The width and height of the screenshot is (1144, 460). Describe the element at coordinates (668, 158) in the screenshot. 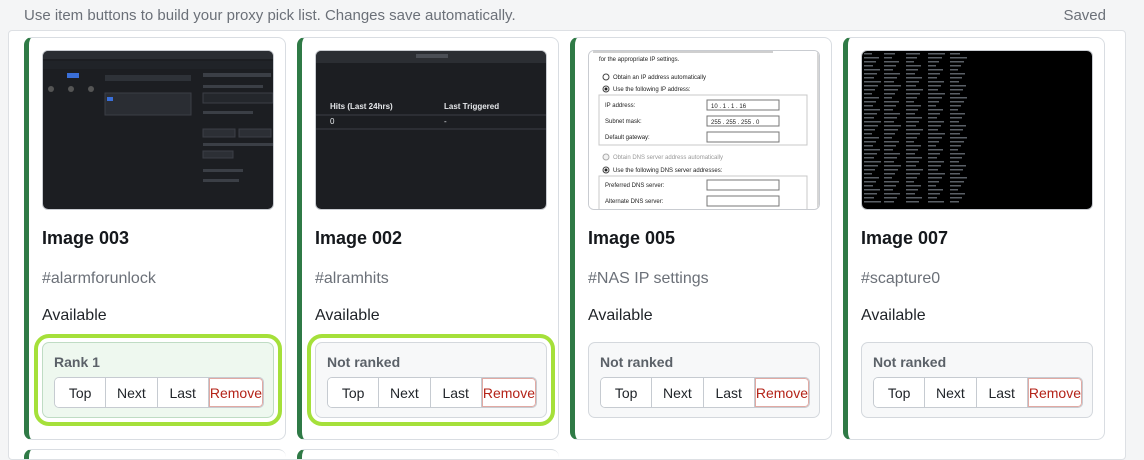

I see `thumb-dns-auto: Obtain DNS server address automatically` at that location.